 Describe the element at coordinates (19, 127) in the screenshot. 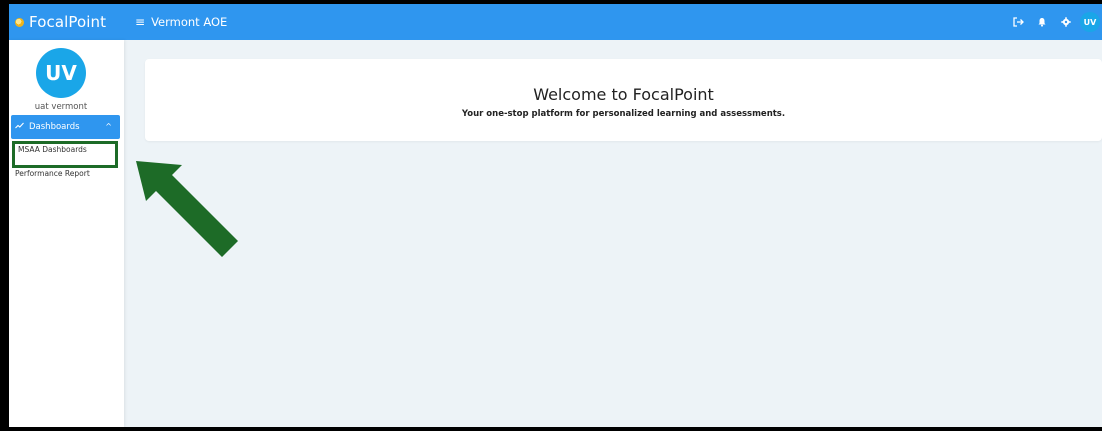

I see `trend-icon` at that location.